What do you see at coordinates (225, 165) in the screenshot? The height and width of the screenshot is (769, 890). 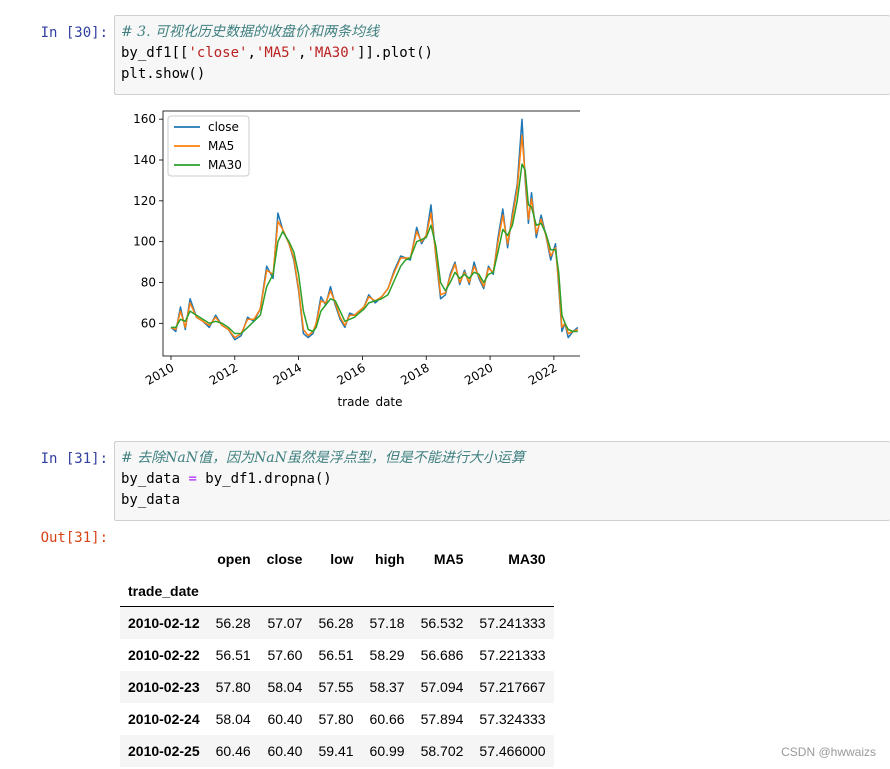 I see `legend-label: MA30` at bounding box center [225, 165].